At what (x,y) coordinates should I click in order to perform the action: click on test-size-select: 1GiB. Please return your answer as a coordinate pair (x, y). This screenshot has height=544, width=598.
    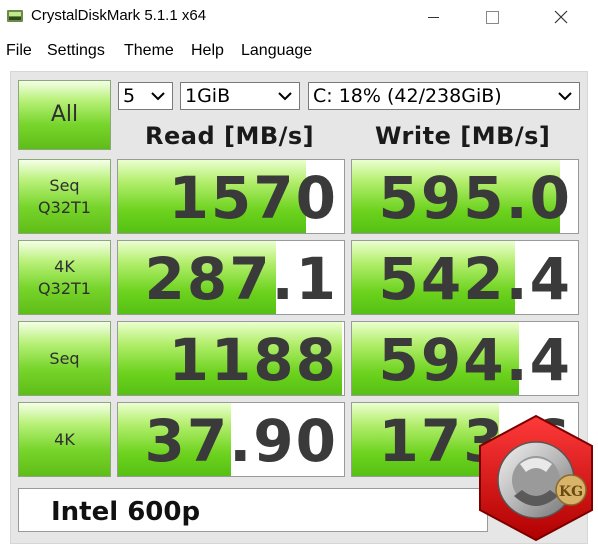
    Looking at the image, I should click on (240, 96).